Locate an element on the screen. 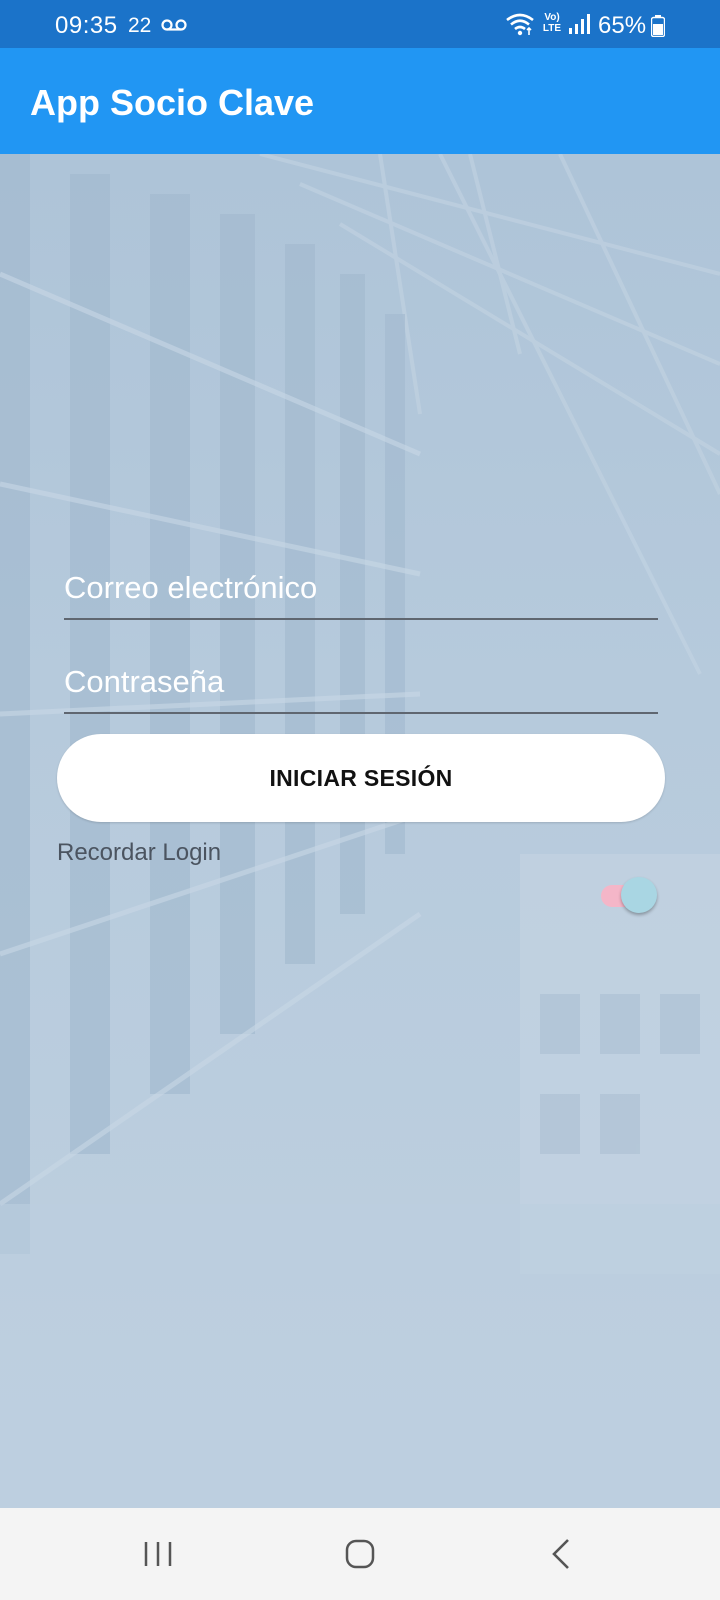 This screenshot has height=1600, width=720. password-field is located at coordinates (361, 683).